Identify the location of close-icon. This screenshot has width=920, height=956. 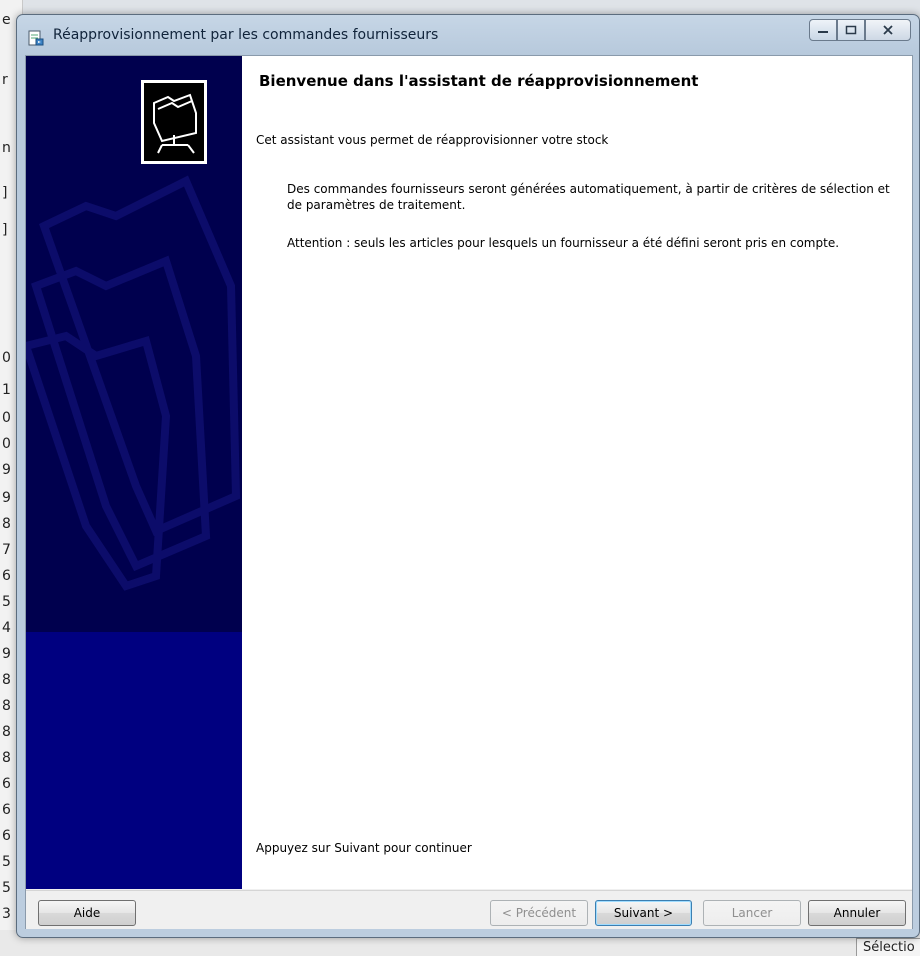
(888, 30).